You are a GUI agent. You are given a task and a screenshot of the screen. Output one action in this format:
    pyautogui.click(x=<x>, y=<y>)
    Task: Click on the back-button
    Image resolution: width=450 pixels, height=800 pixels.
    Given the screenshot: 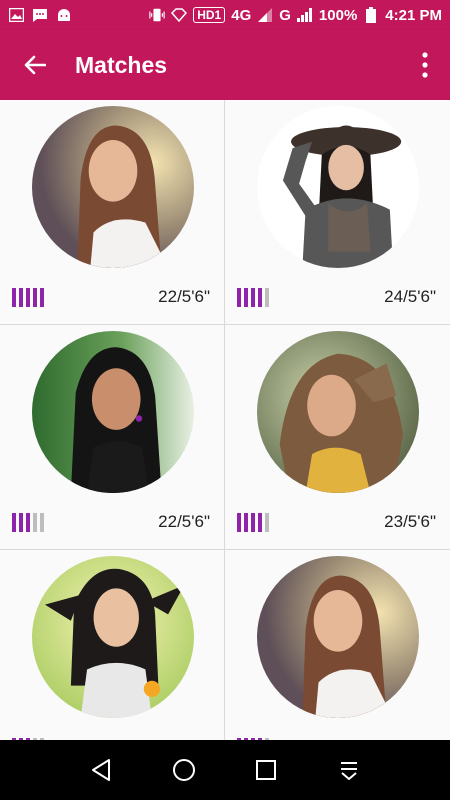 What is the action you would take?
    pyautogui.click(x=35, y=65)
    